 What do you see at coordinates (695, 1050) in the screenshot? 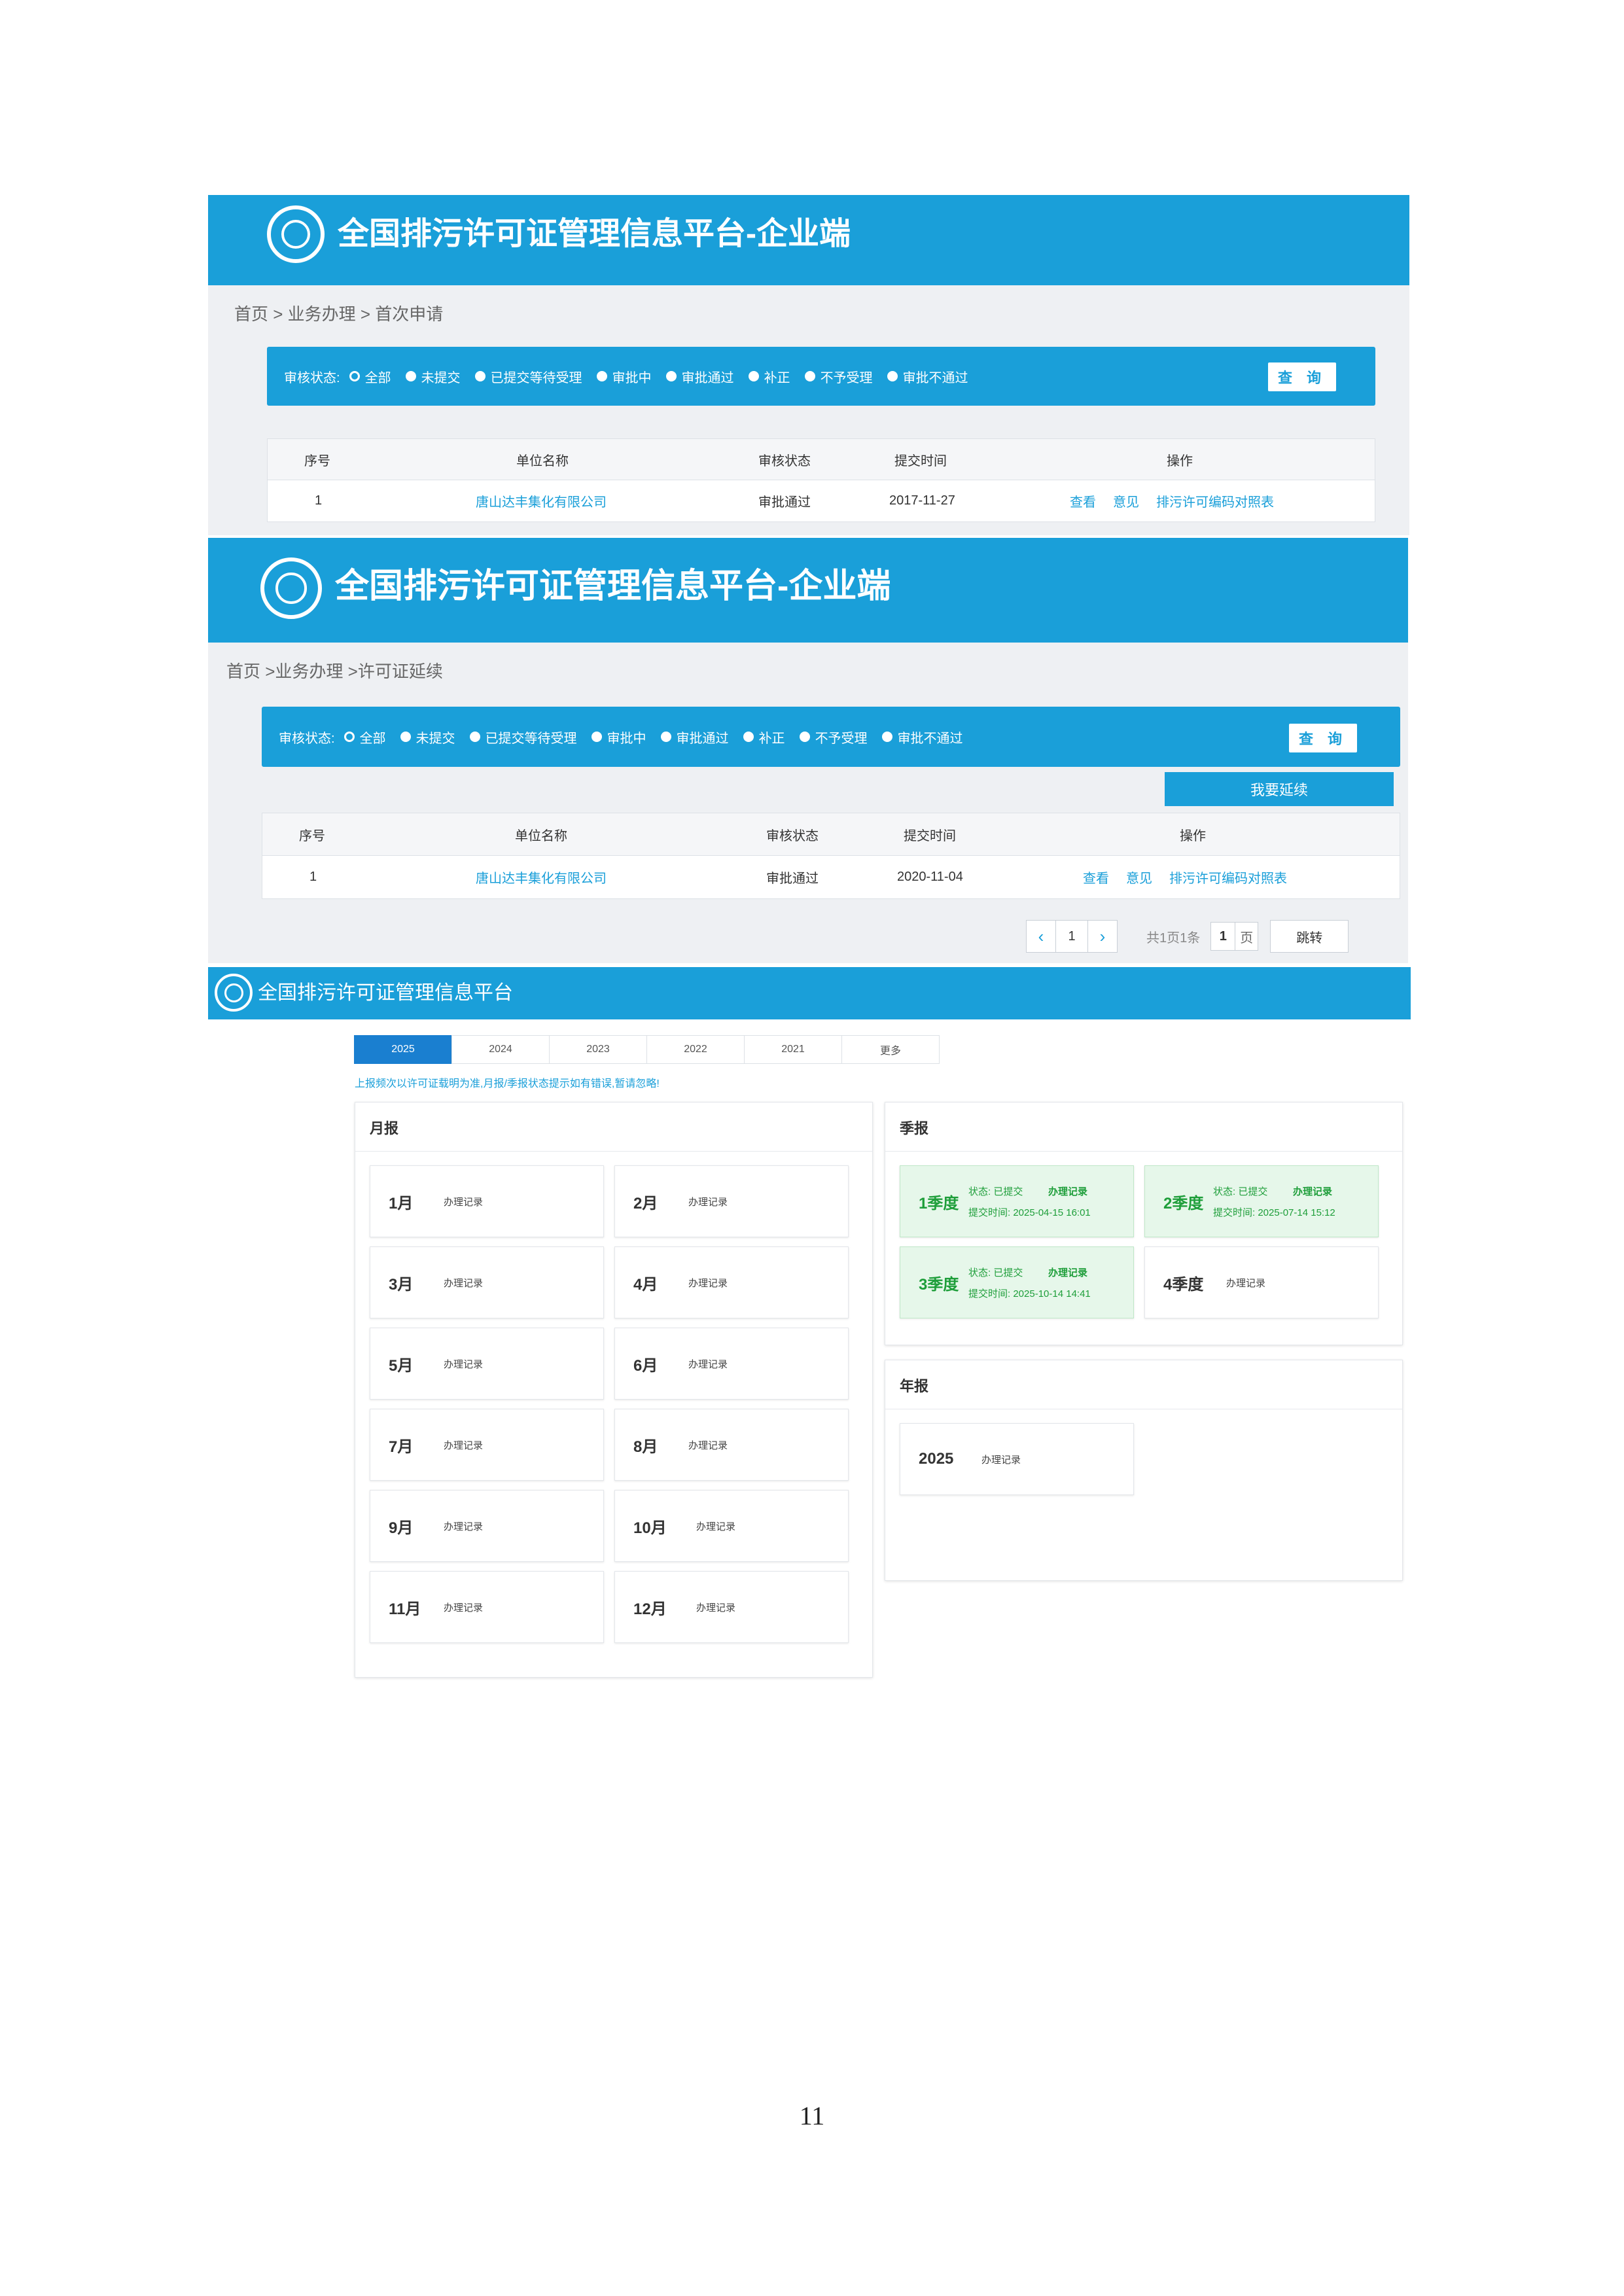
I see `tab-2022: 2022` at bounding box center [695, 1050].